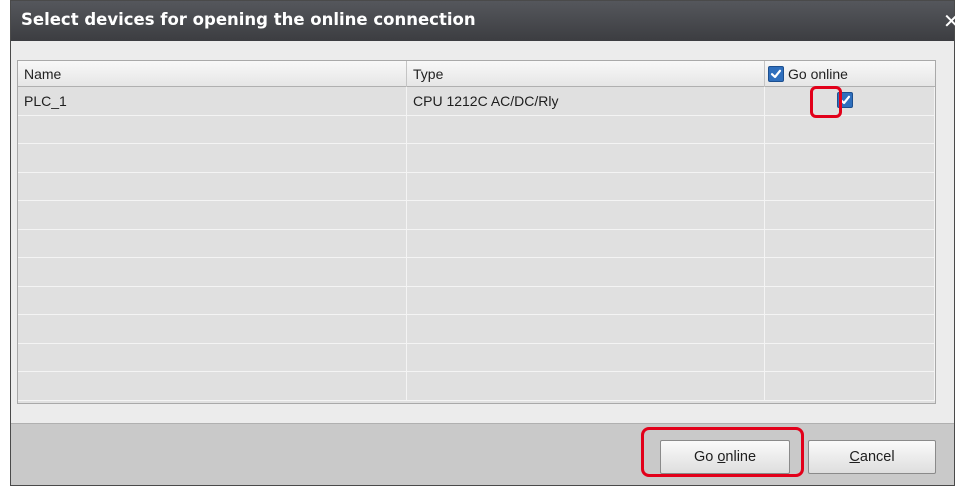 This screenshot has height=493, width=955. What do you see at coordinates (949, 21) in the screenshot?
I see `close-icon: ✕` at bounding box center [949, 21].